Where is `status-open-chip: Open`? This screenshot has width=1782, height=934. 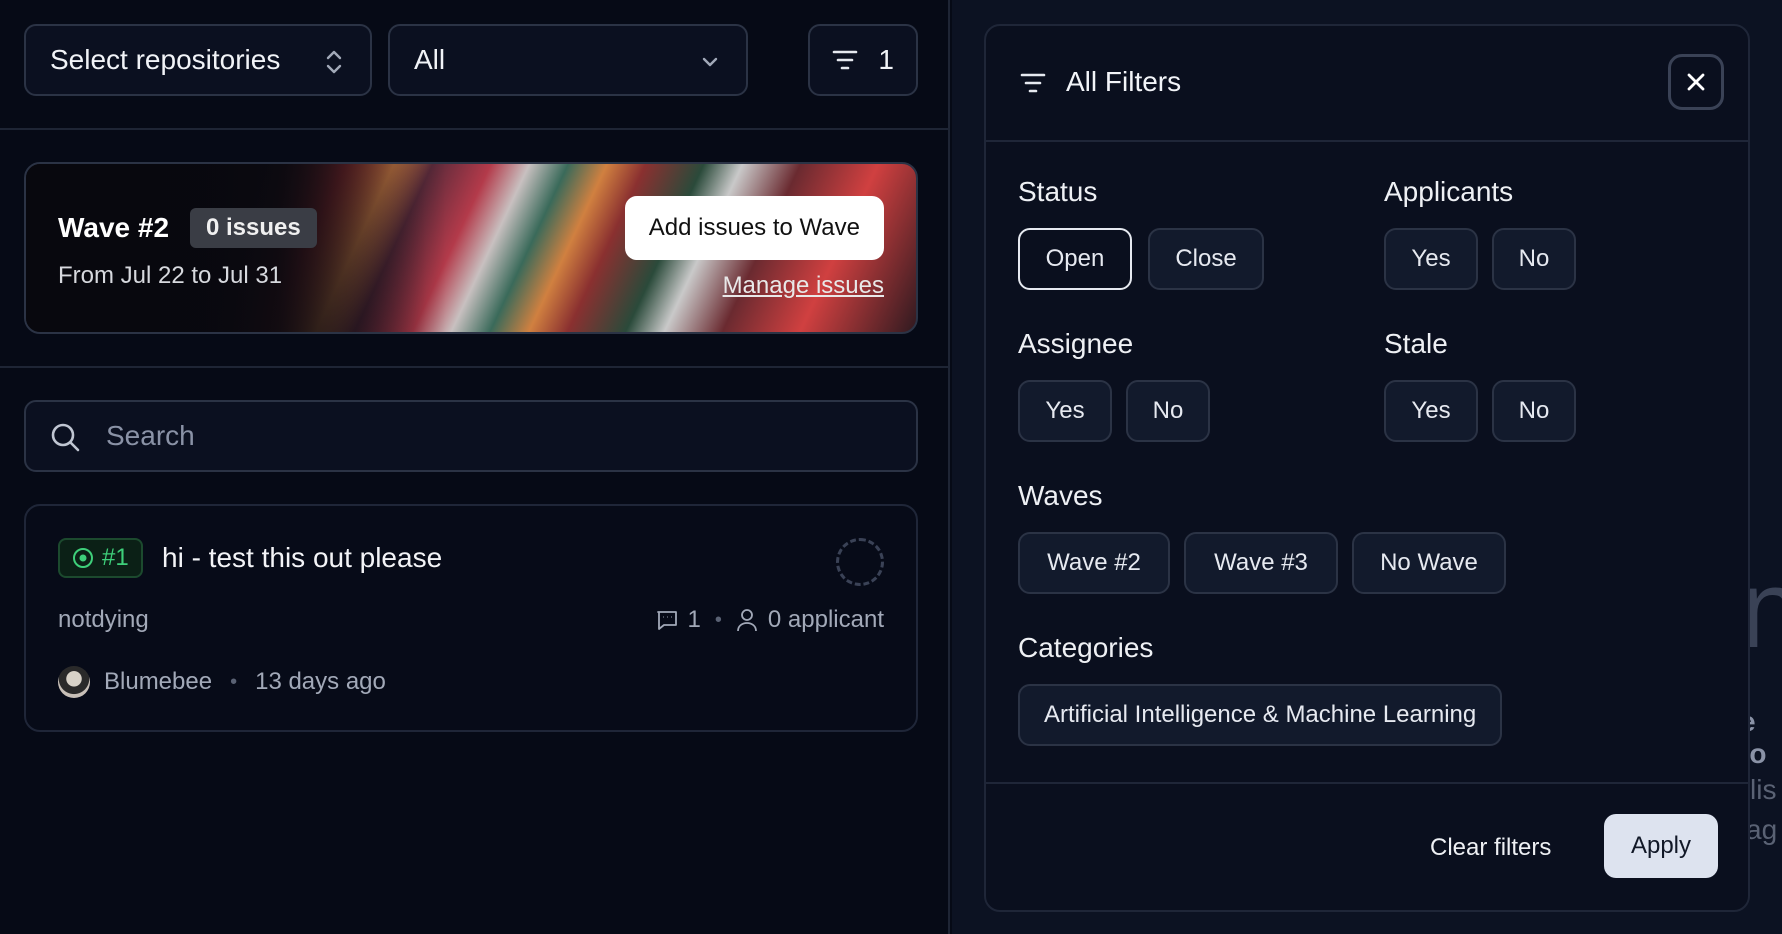
status-open-chip: Open is located at coordinates (1075, 259).